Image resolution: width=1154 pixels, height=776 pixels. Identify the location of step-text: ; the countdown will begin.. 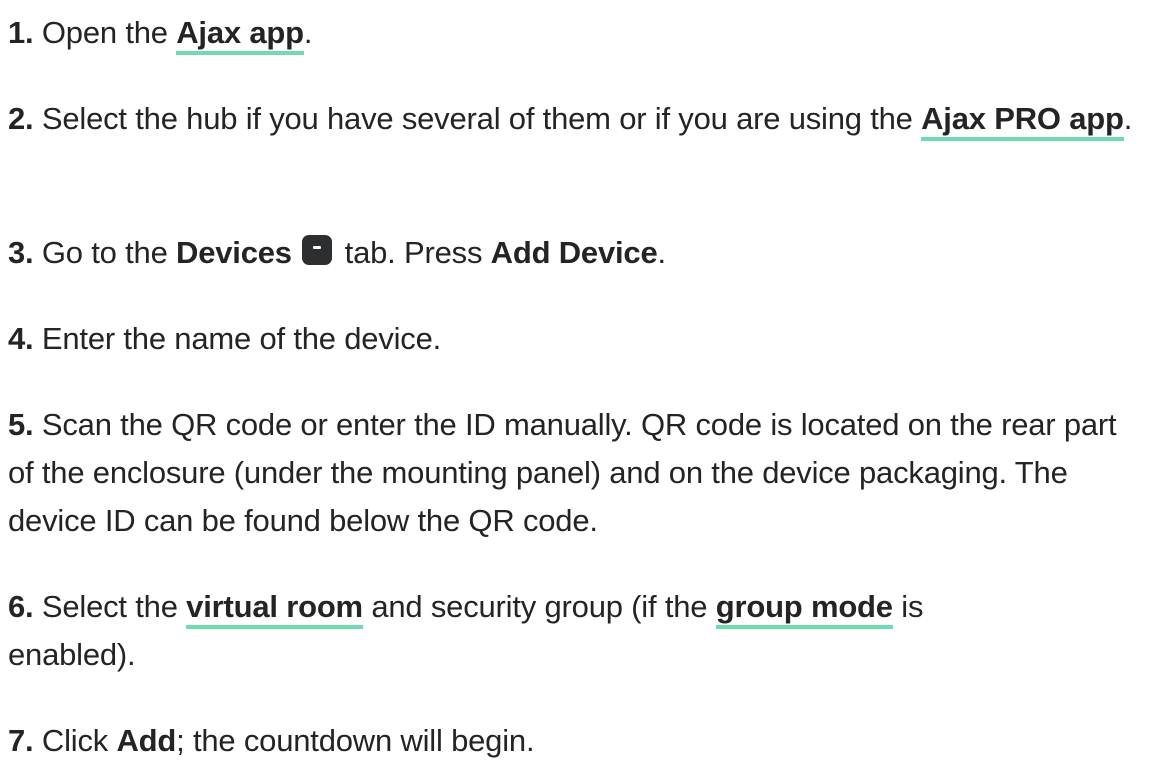
(355, 740).